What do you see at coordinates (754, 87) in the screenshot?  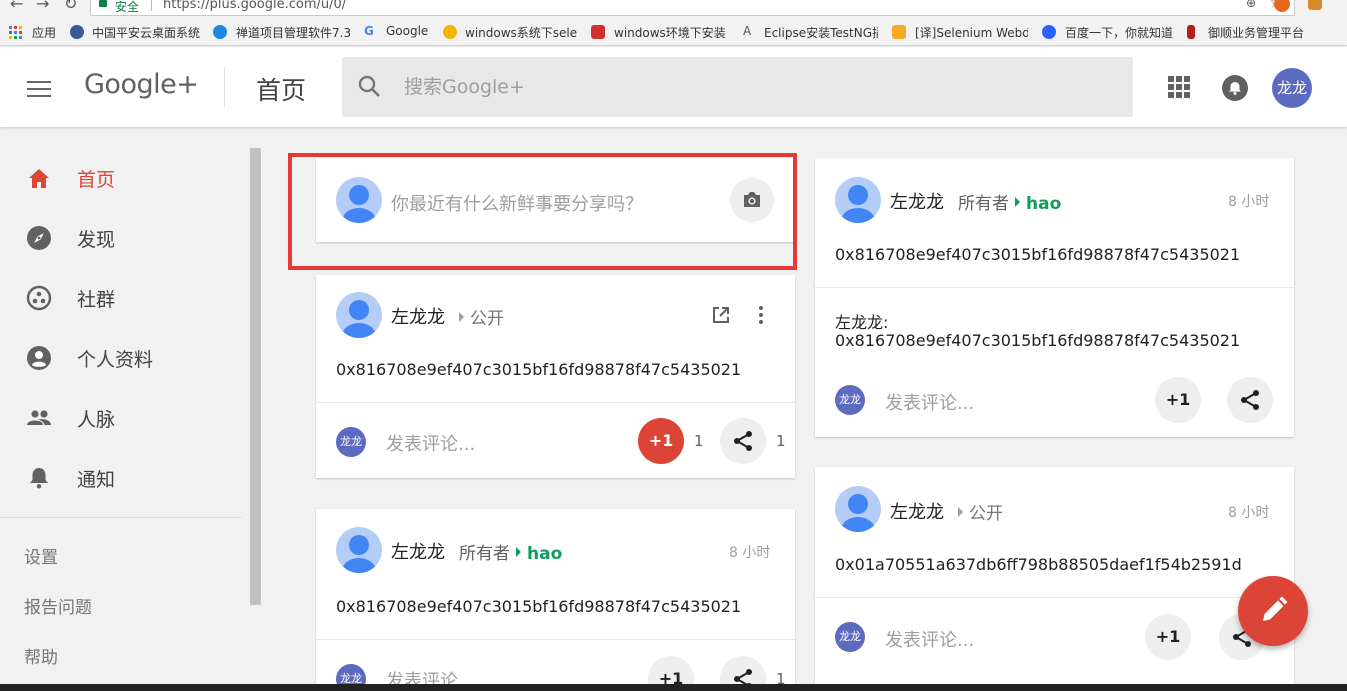 I see `search-input` at bounding box center [754, 87].